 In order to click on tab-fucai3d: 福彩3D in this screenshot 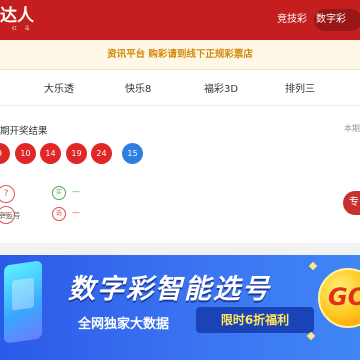, I will do `click(221, 87)`.